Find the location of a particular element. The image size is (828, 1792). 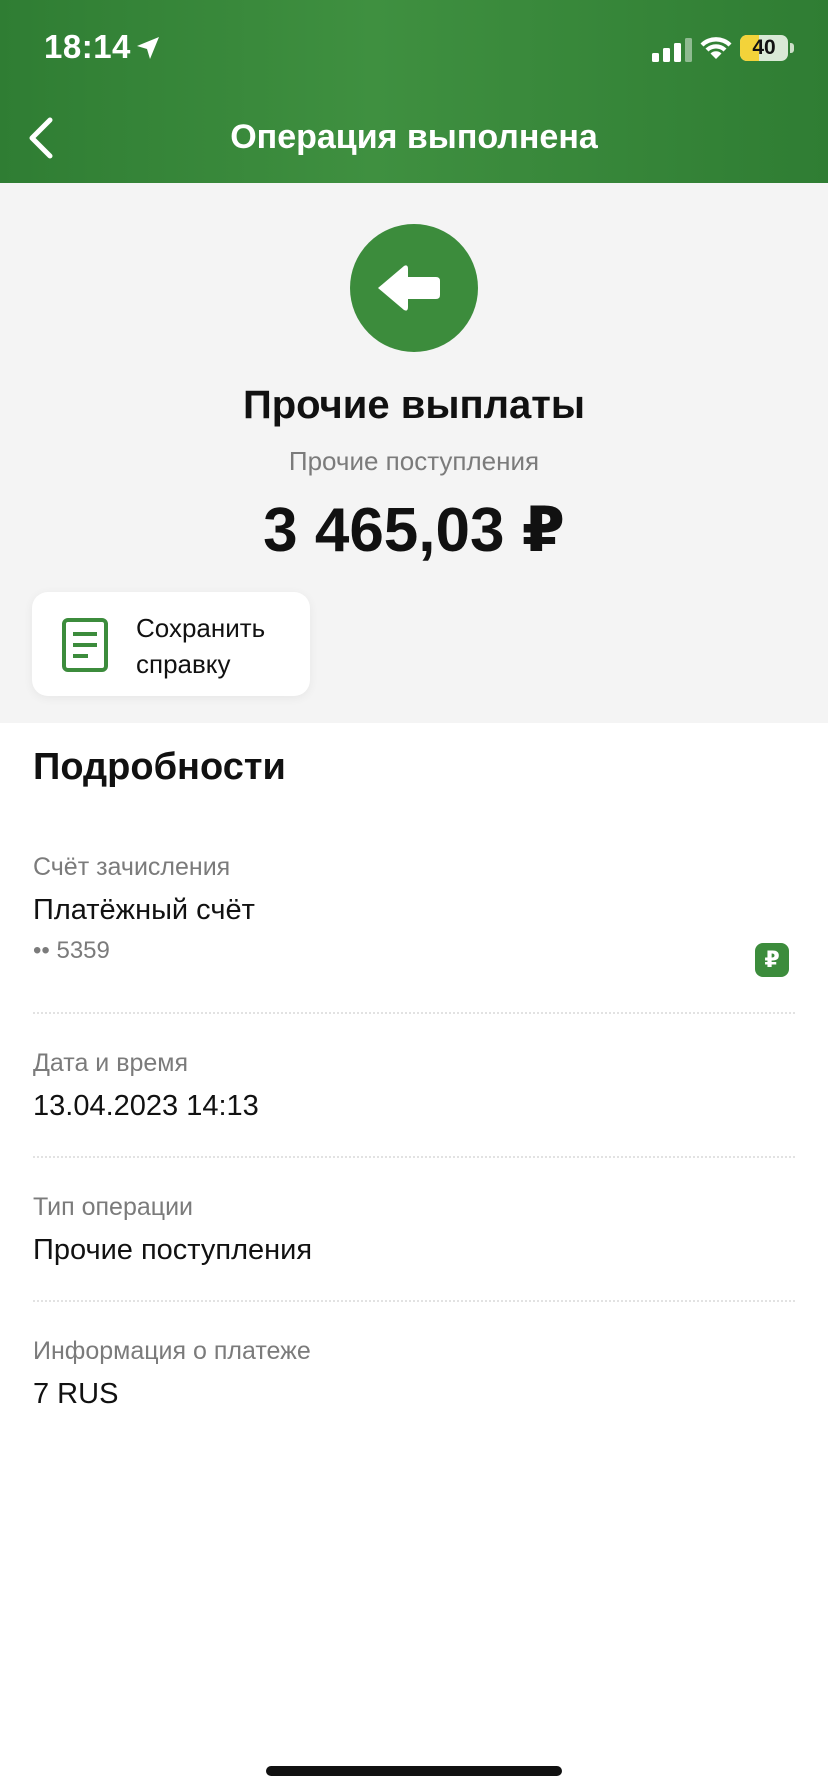

page-title: Операция выполнена is located at coordinates (414, 137).